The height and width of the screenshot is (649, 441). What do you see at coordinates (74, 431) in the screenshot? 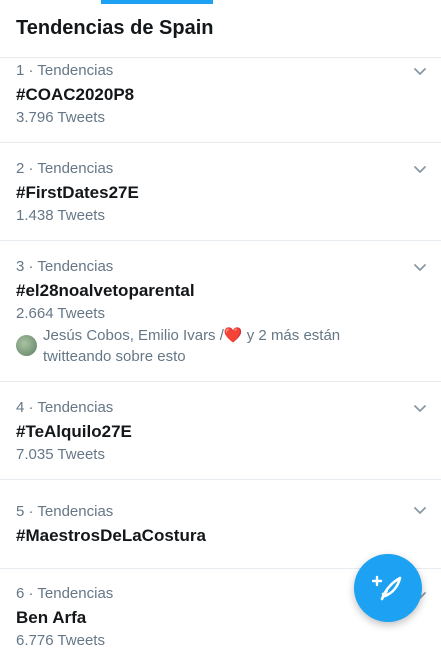
I see `trend-name: #TeAlquilo27E` at bounding box center [74, 431].